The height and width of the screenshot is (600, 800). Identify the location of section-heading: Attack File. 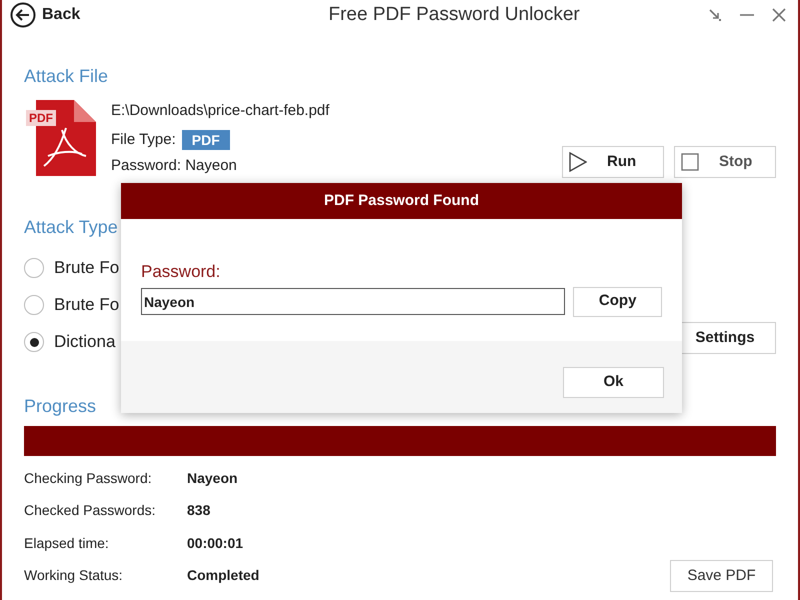
(67, 76).